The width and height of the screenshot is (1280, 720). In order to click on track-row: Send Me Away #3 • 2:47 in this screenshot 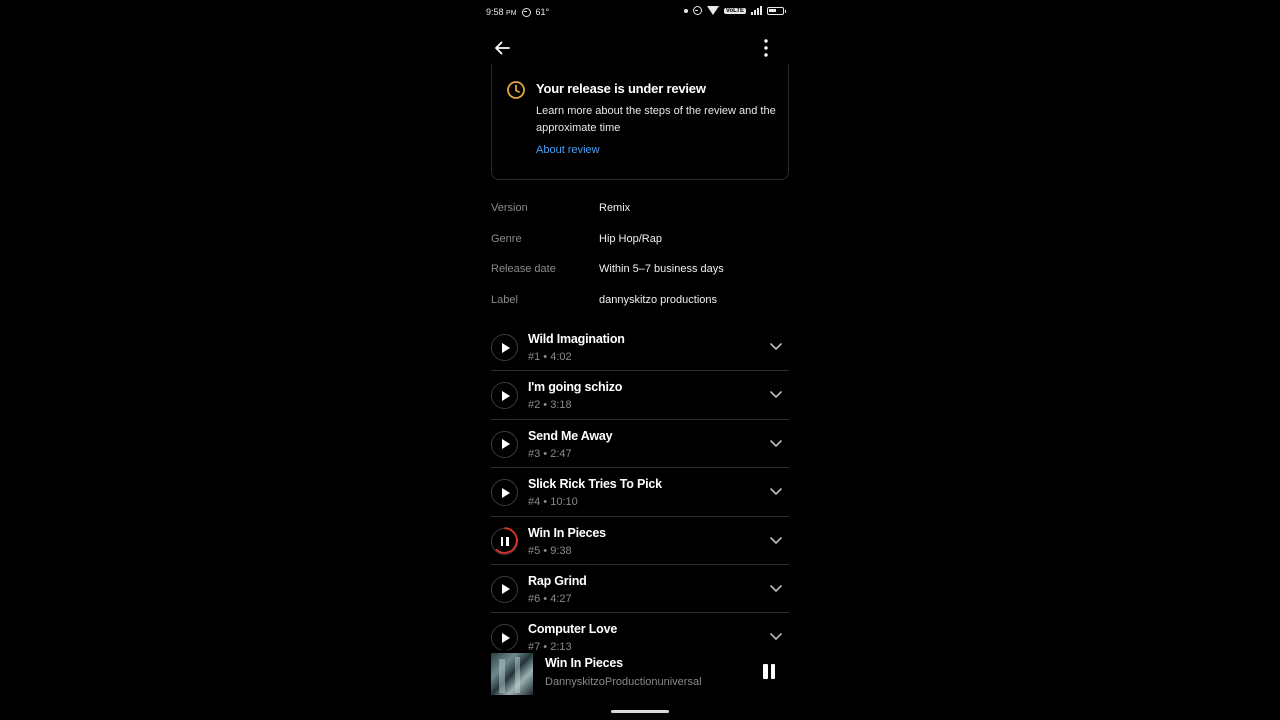, I will do `click(640, 444)`.